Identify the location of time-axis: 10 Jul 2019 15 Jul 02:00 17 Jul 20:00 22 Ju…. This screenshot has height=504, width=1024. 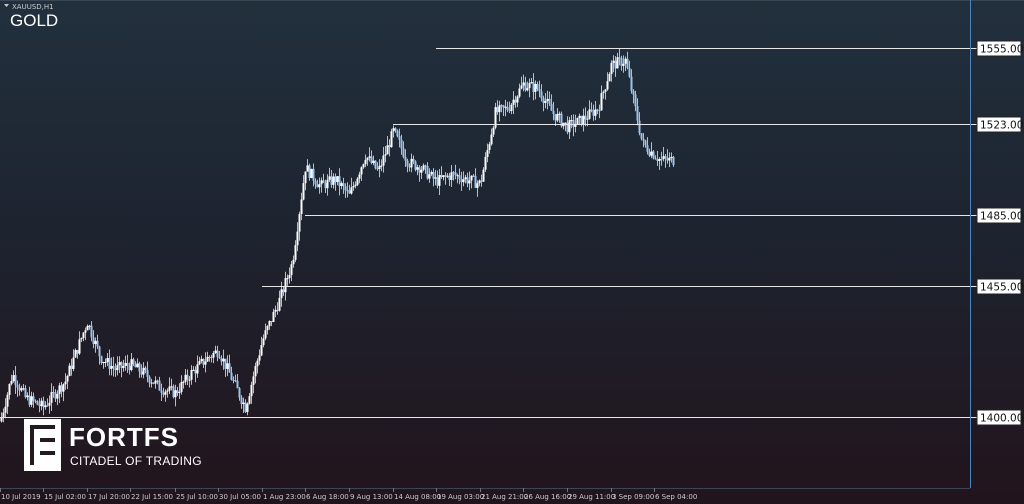
(348, 494).